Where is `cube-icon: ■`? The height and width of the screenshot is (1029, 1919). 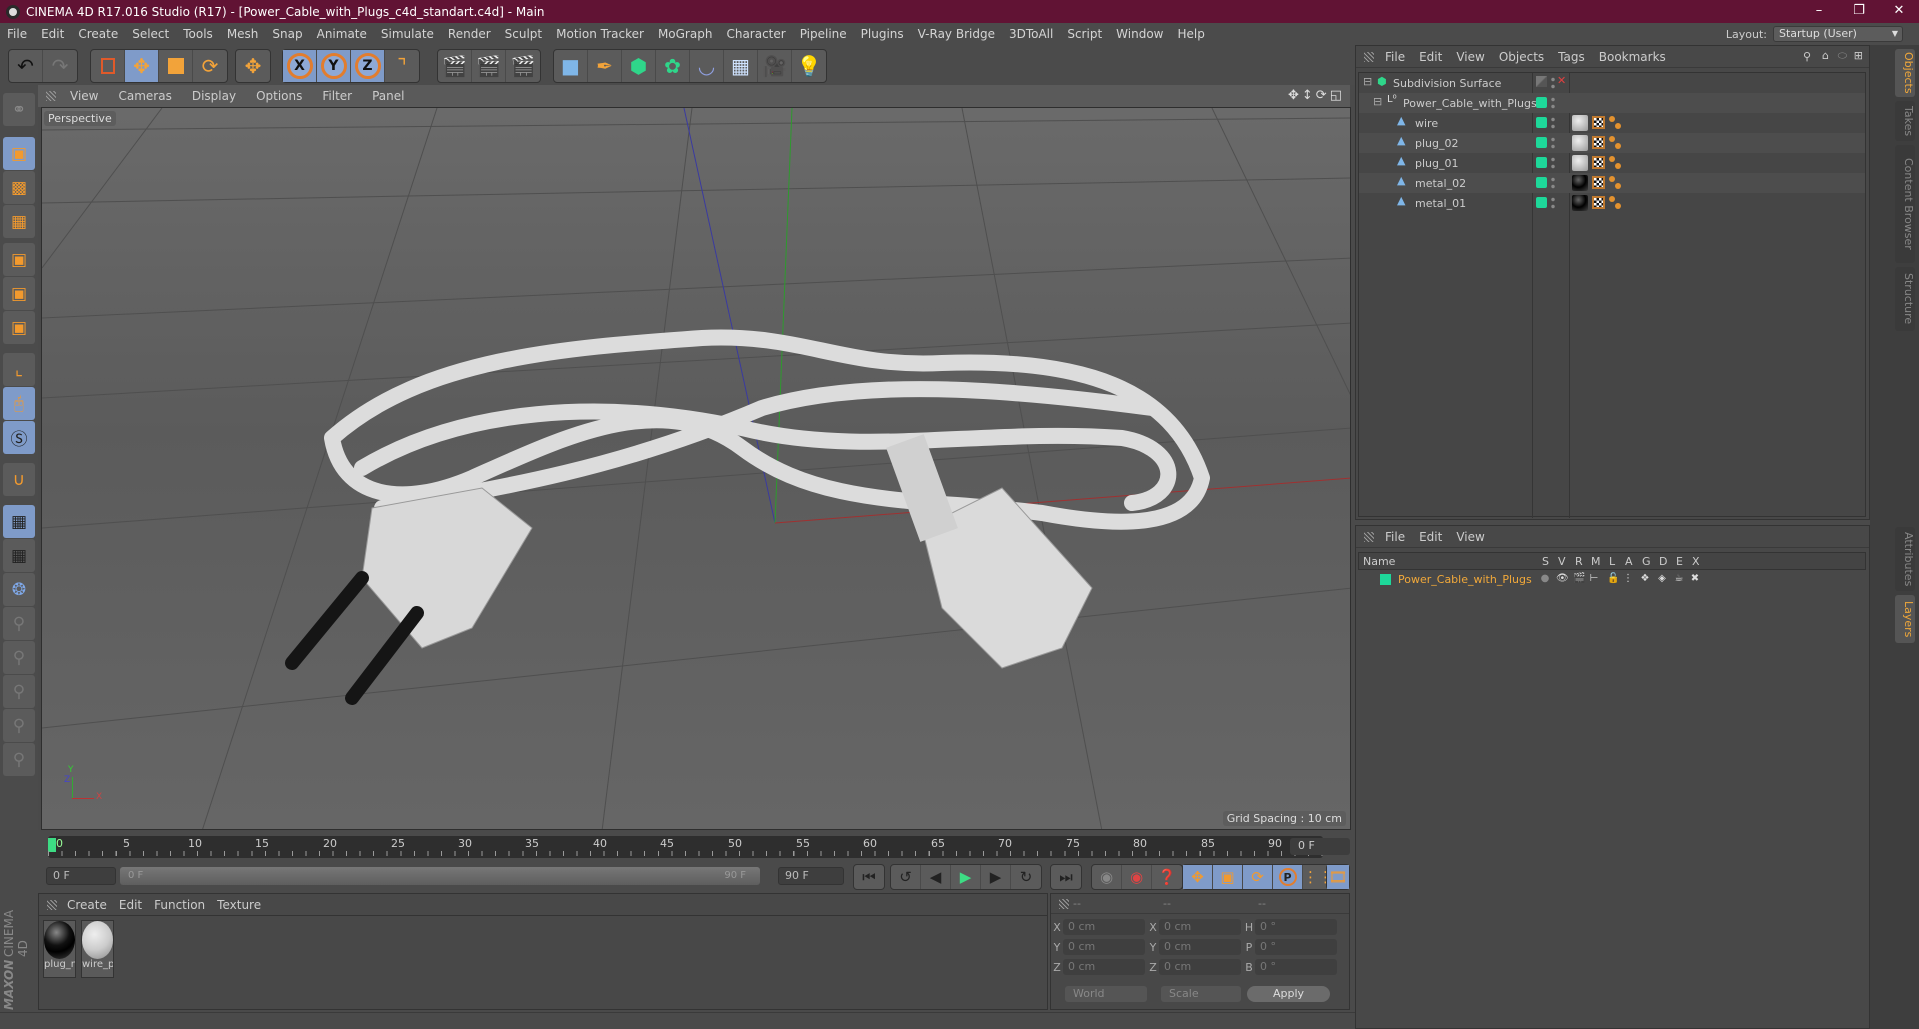 cube-icon: ■ is located at coordinates (571, 66).